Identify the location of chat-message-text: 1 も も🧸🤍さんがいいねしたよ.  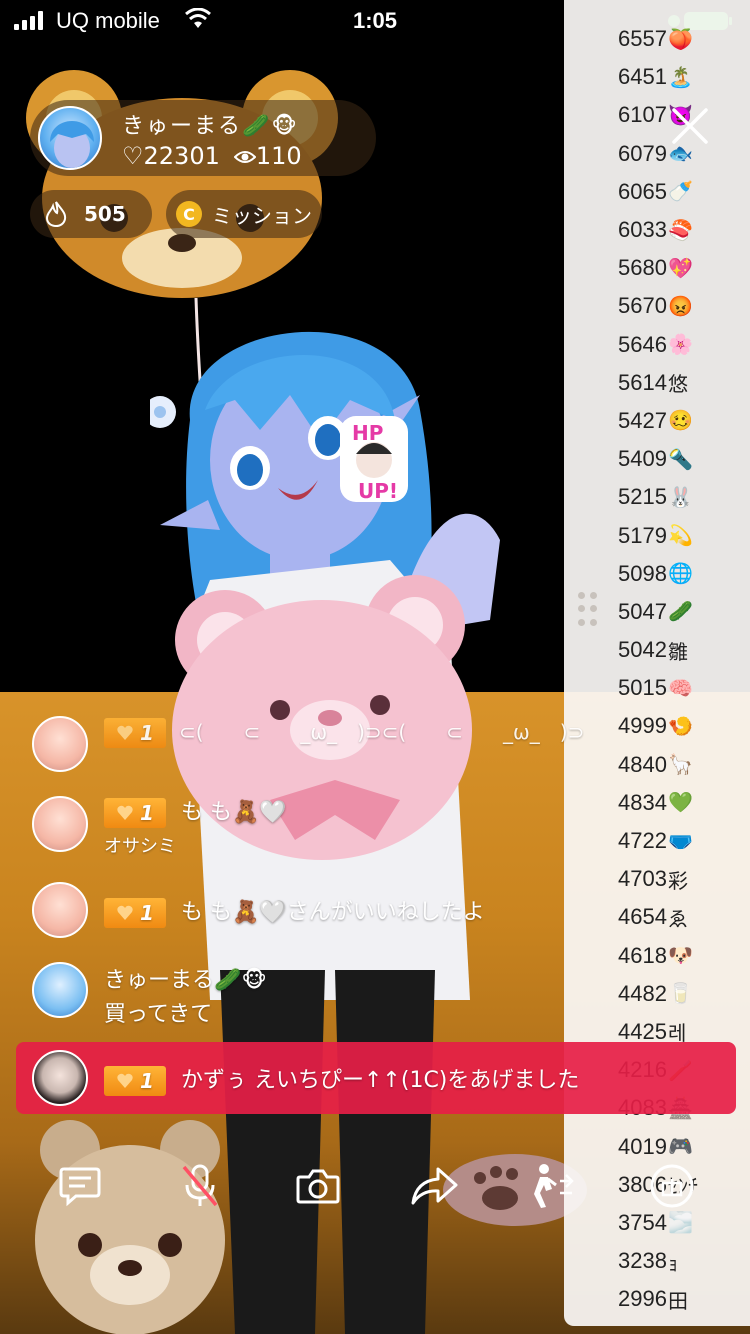
(294, 911).